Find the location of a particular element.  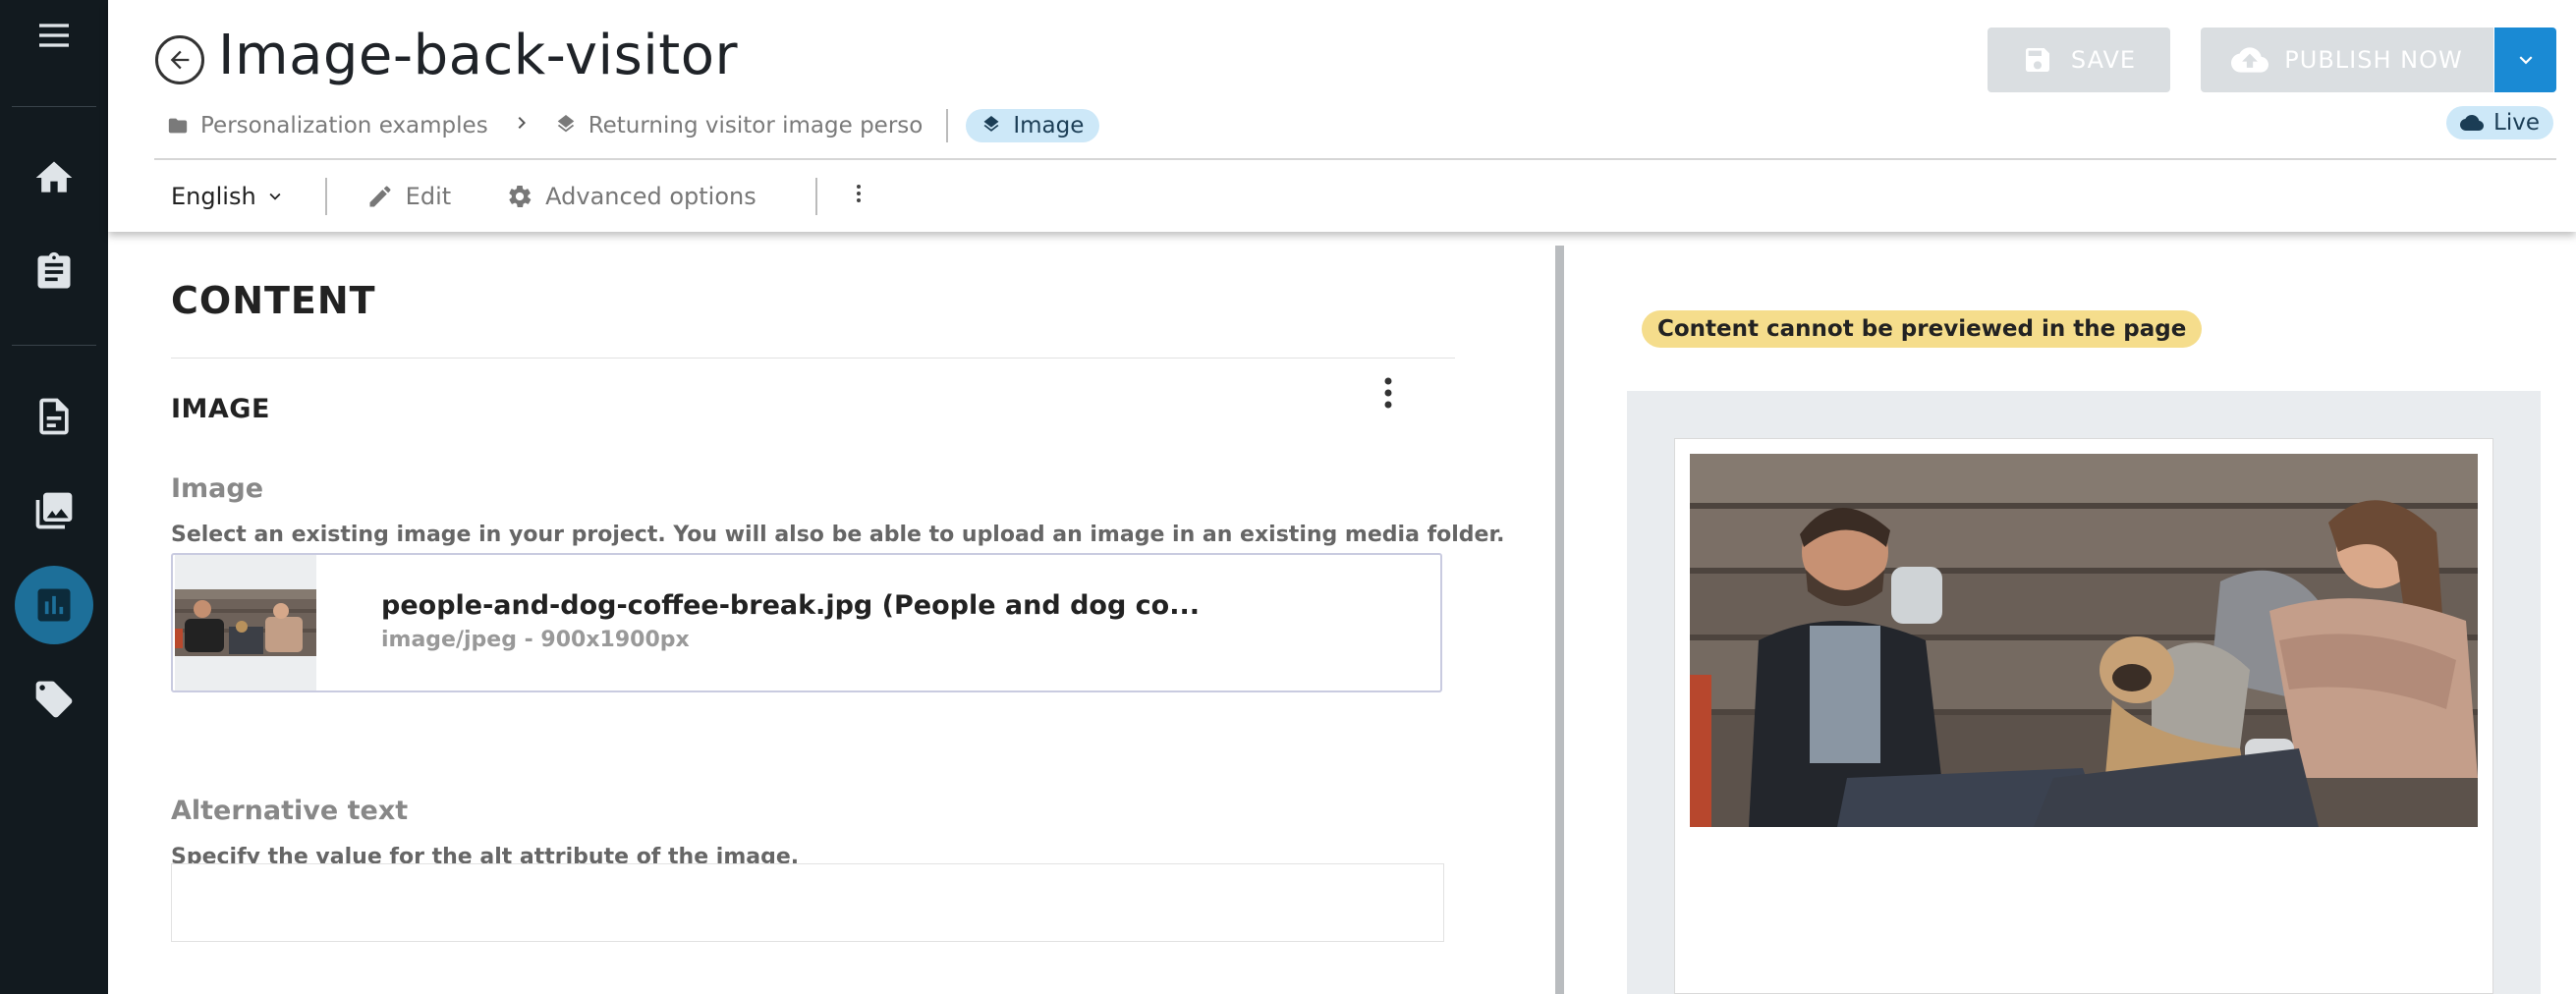

more-options-button is located at coordinates (858, 196).